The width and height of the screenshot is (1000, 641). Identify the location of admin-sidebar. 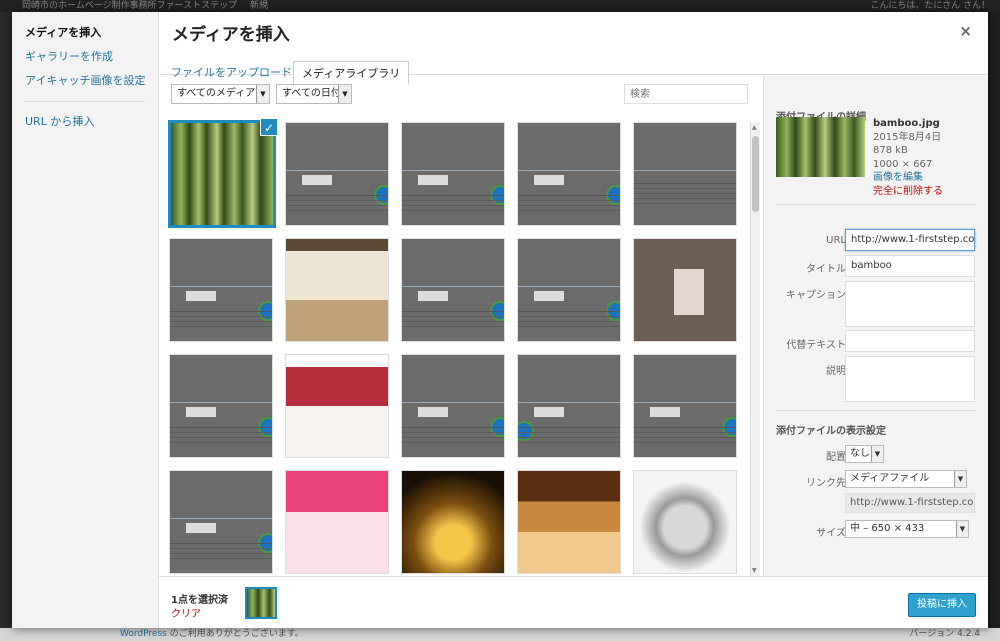
(6, 326).